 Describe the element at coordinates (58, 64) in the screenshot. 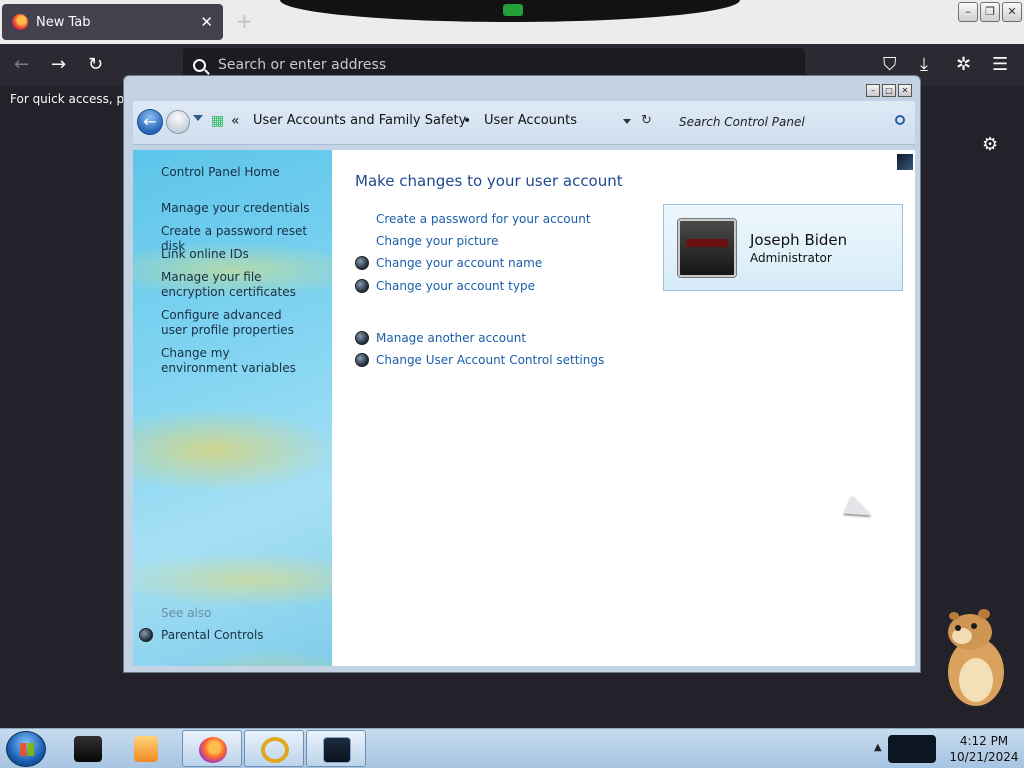

I see `forward-arrow-icon: →` at that location.